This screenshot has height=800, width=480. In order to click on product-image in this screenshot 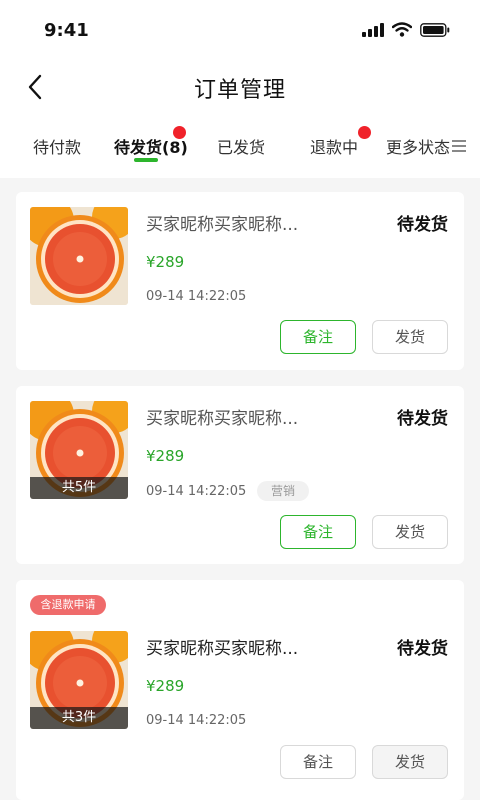, I will do `click(79, 256)`.